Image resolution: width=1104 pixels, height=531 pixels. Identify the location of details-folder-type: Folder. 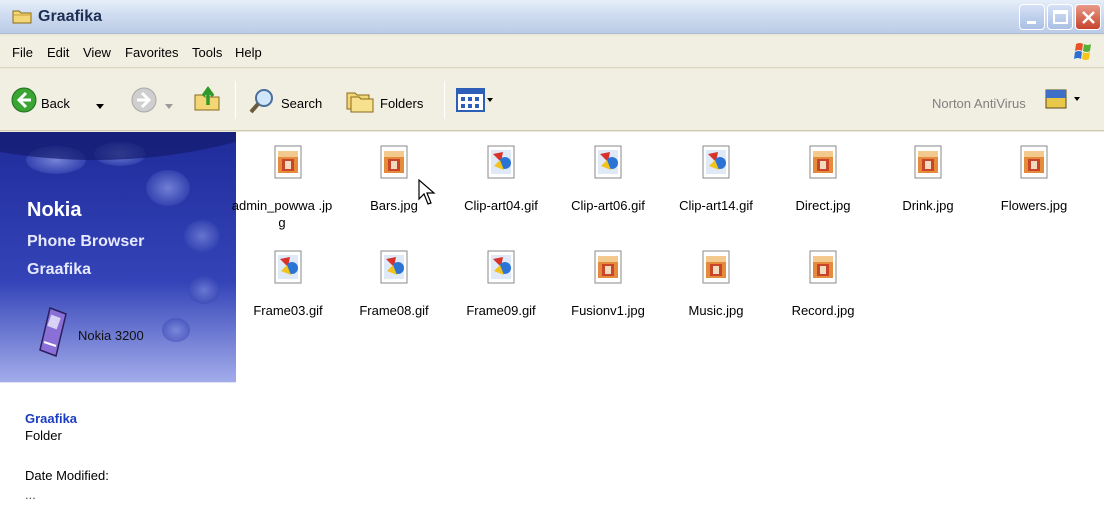
(43, 435).